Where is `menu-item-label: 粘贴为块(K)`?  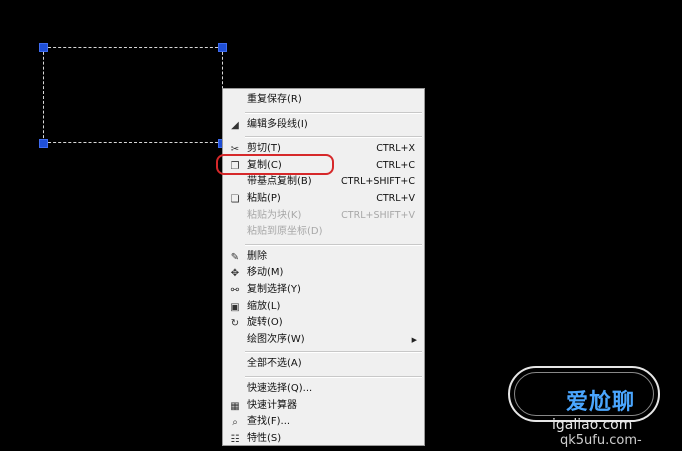 menu-item-label: 粘贴为块(K) is located at coordinates (274, 215).